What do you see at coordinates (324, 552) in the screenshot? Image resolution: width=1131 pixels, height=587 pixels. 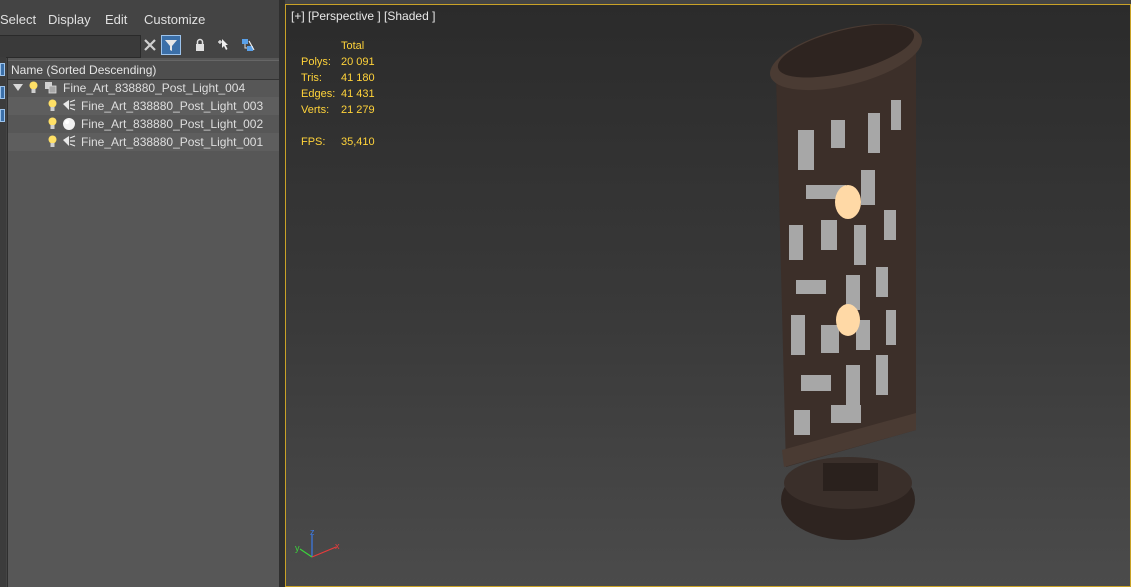 I see `x-axis-line` at bounding box center [324, 552].